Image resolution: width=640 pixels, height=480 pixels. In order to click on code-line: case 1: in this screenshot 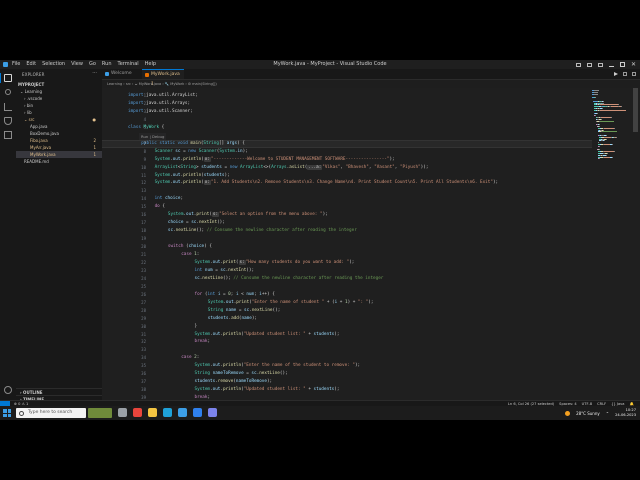, I will do `click(190, 255)`.